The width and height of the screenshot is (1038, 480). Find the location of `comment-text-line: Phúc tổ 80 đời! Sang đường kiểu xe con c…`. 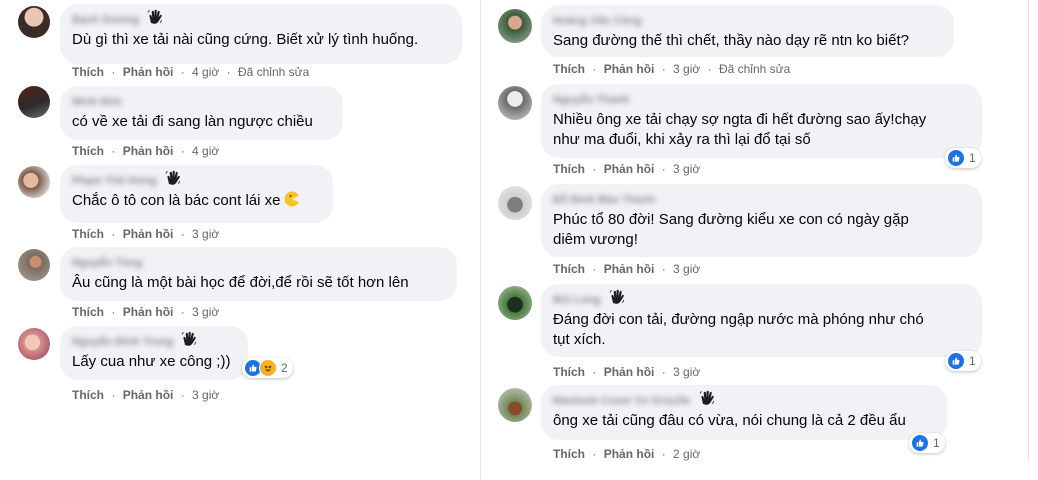

comment-text-line: Phúc tổ 80 đời! Sang đường kiểu xe con c… is located at coordinates (731, 219).